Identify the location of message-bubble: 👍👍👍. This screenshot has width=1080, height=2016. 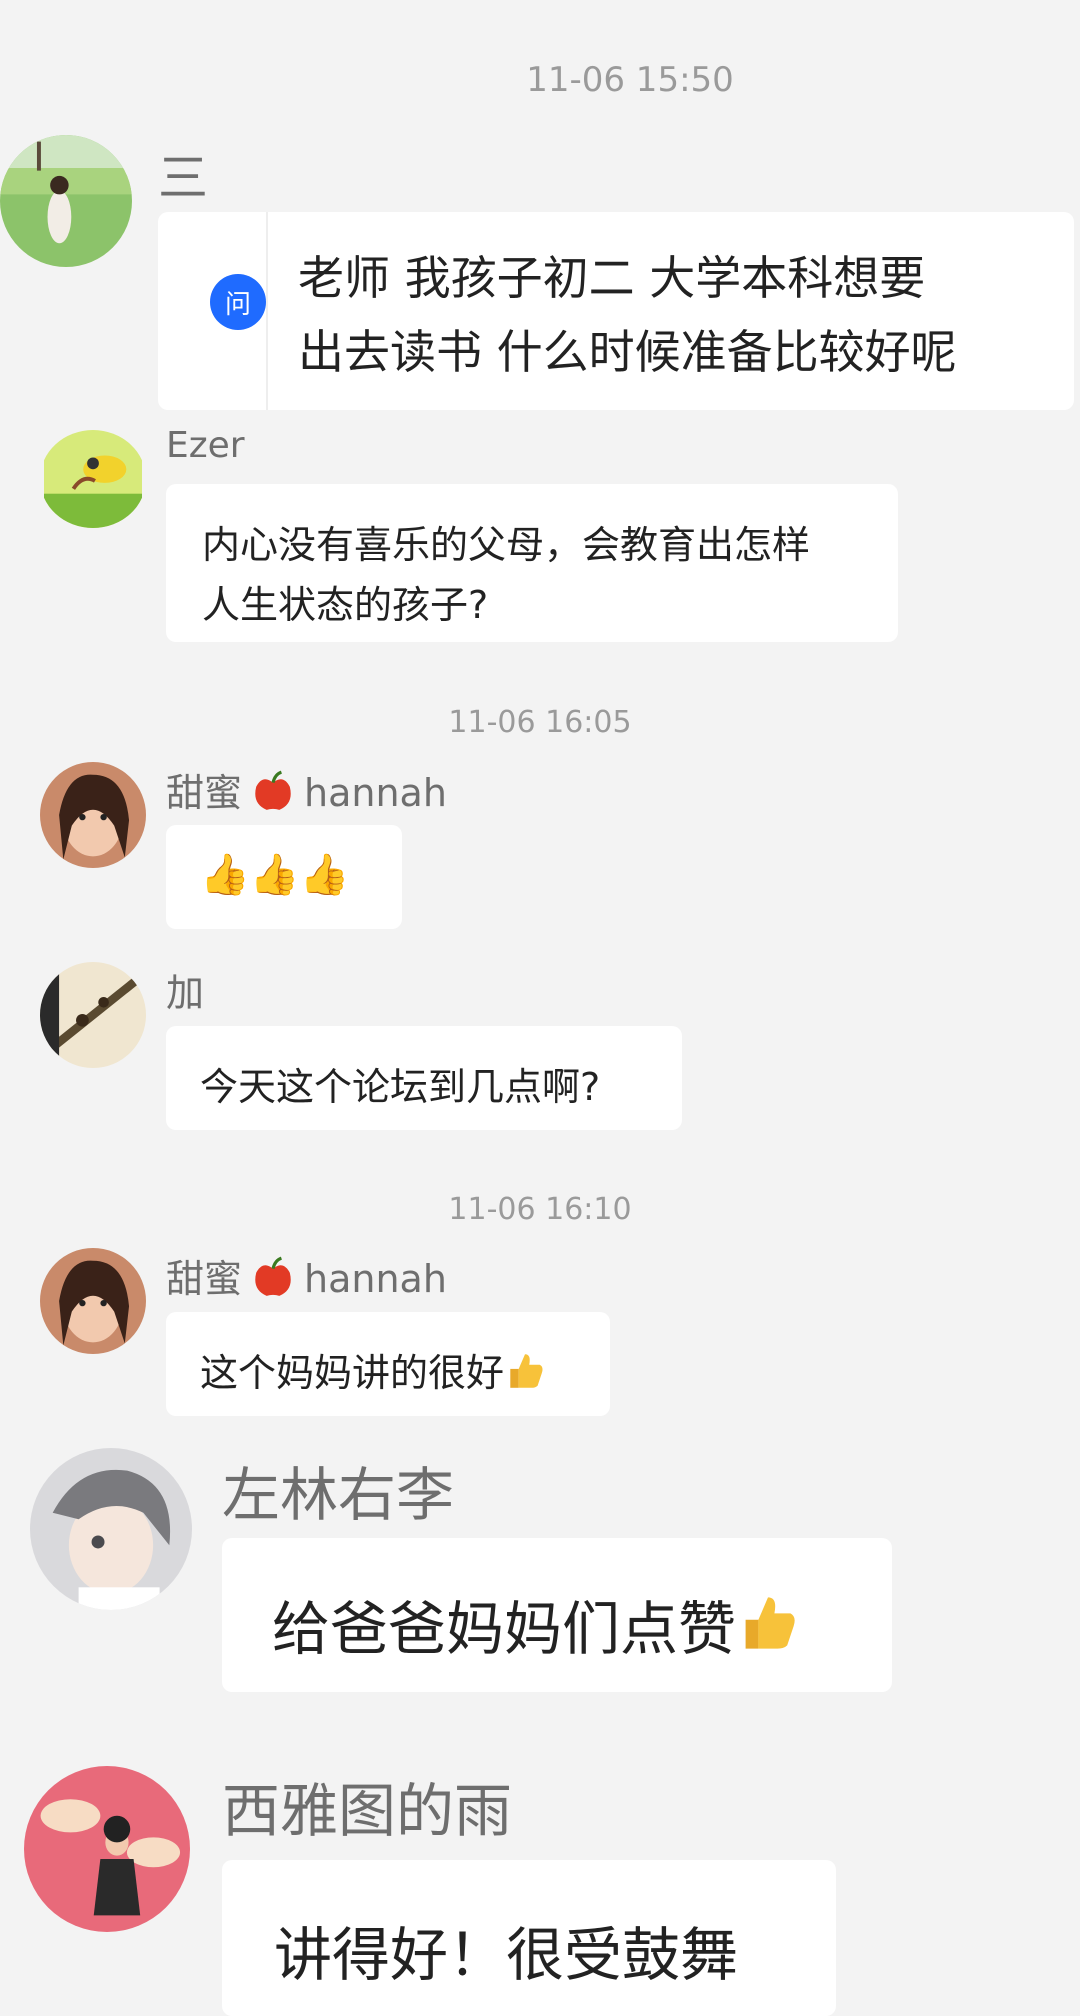
(284, 877).